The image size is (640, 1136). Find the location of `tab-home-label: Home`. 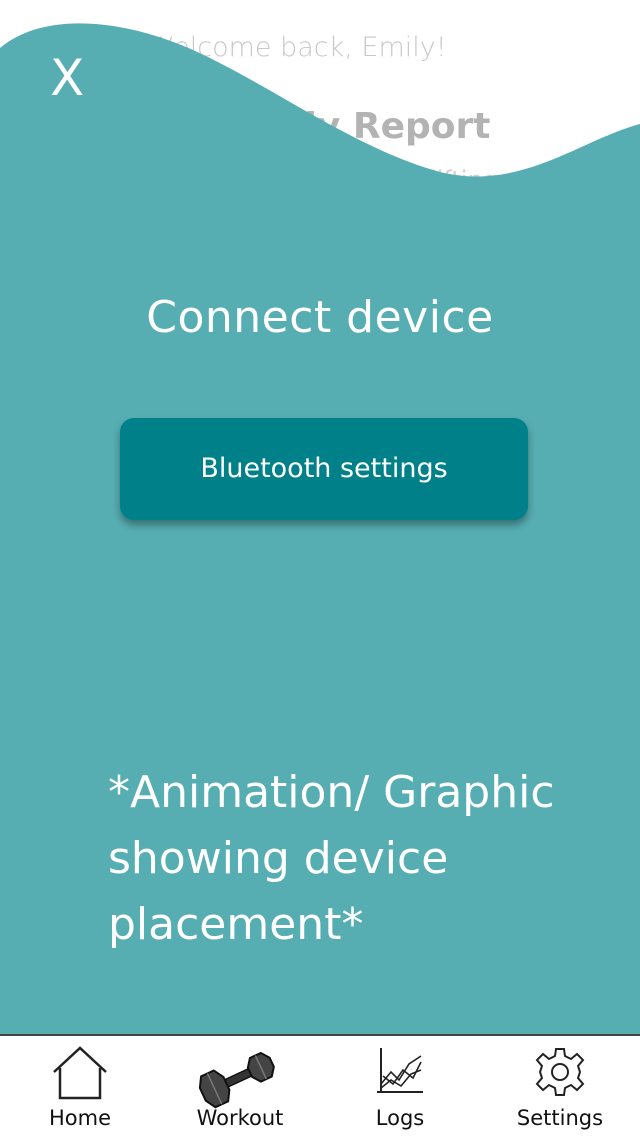

tab-home-label: Home is located at coordinates (79, 1118).